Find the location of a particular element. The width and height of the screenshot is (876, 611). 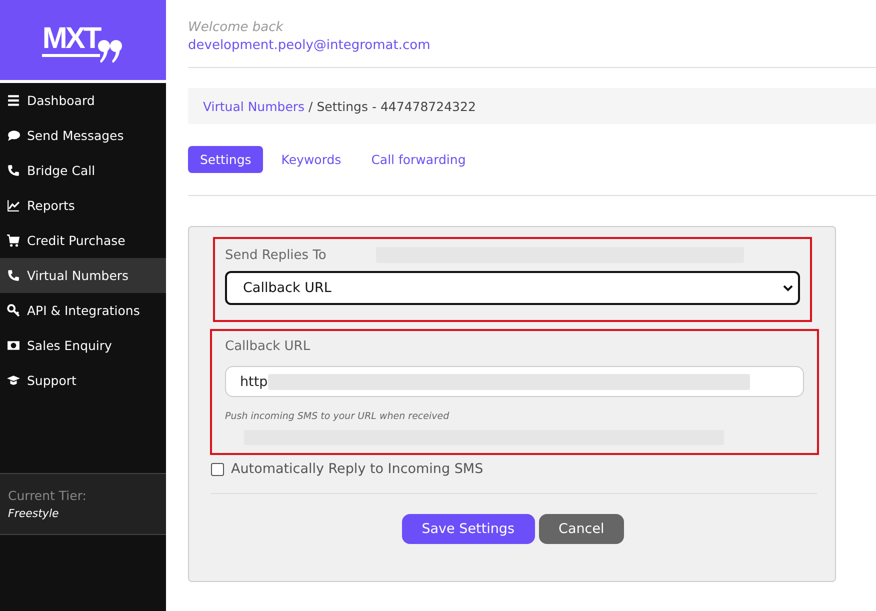

line-chart-icon is located at coordinates (13, 205).